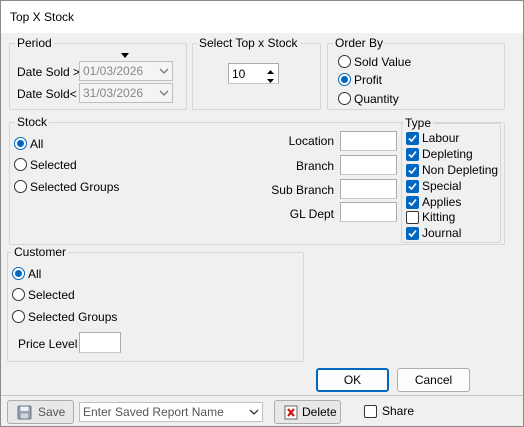  What do you see at coordinates (352, 380) in the screenshot?
I see `ok-button: OK` at bounding box center [352, 380].